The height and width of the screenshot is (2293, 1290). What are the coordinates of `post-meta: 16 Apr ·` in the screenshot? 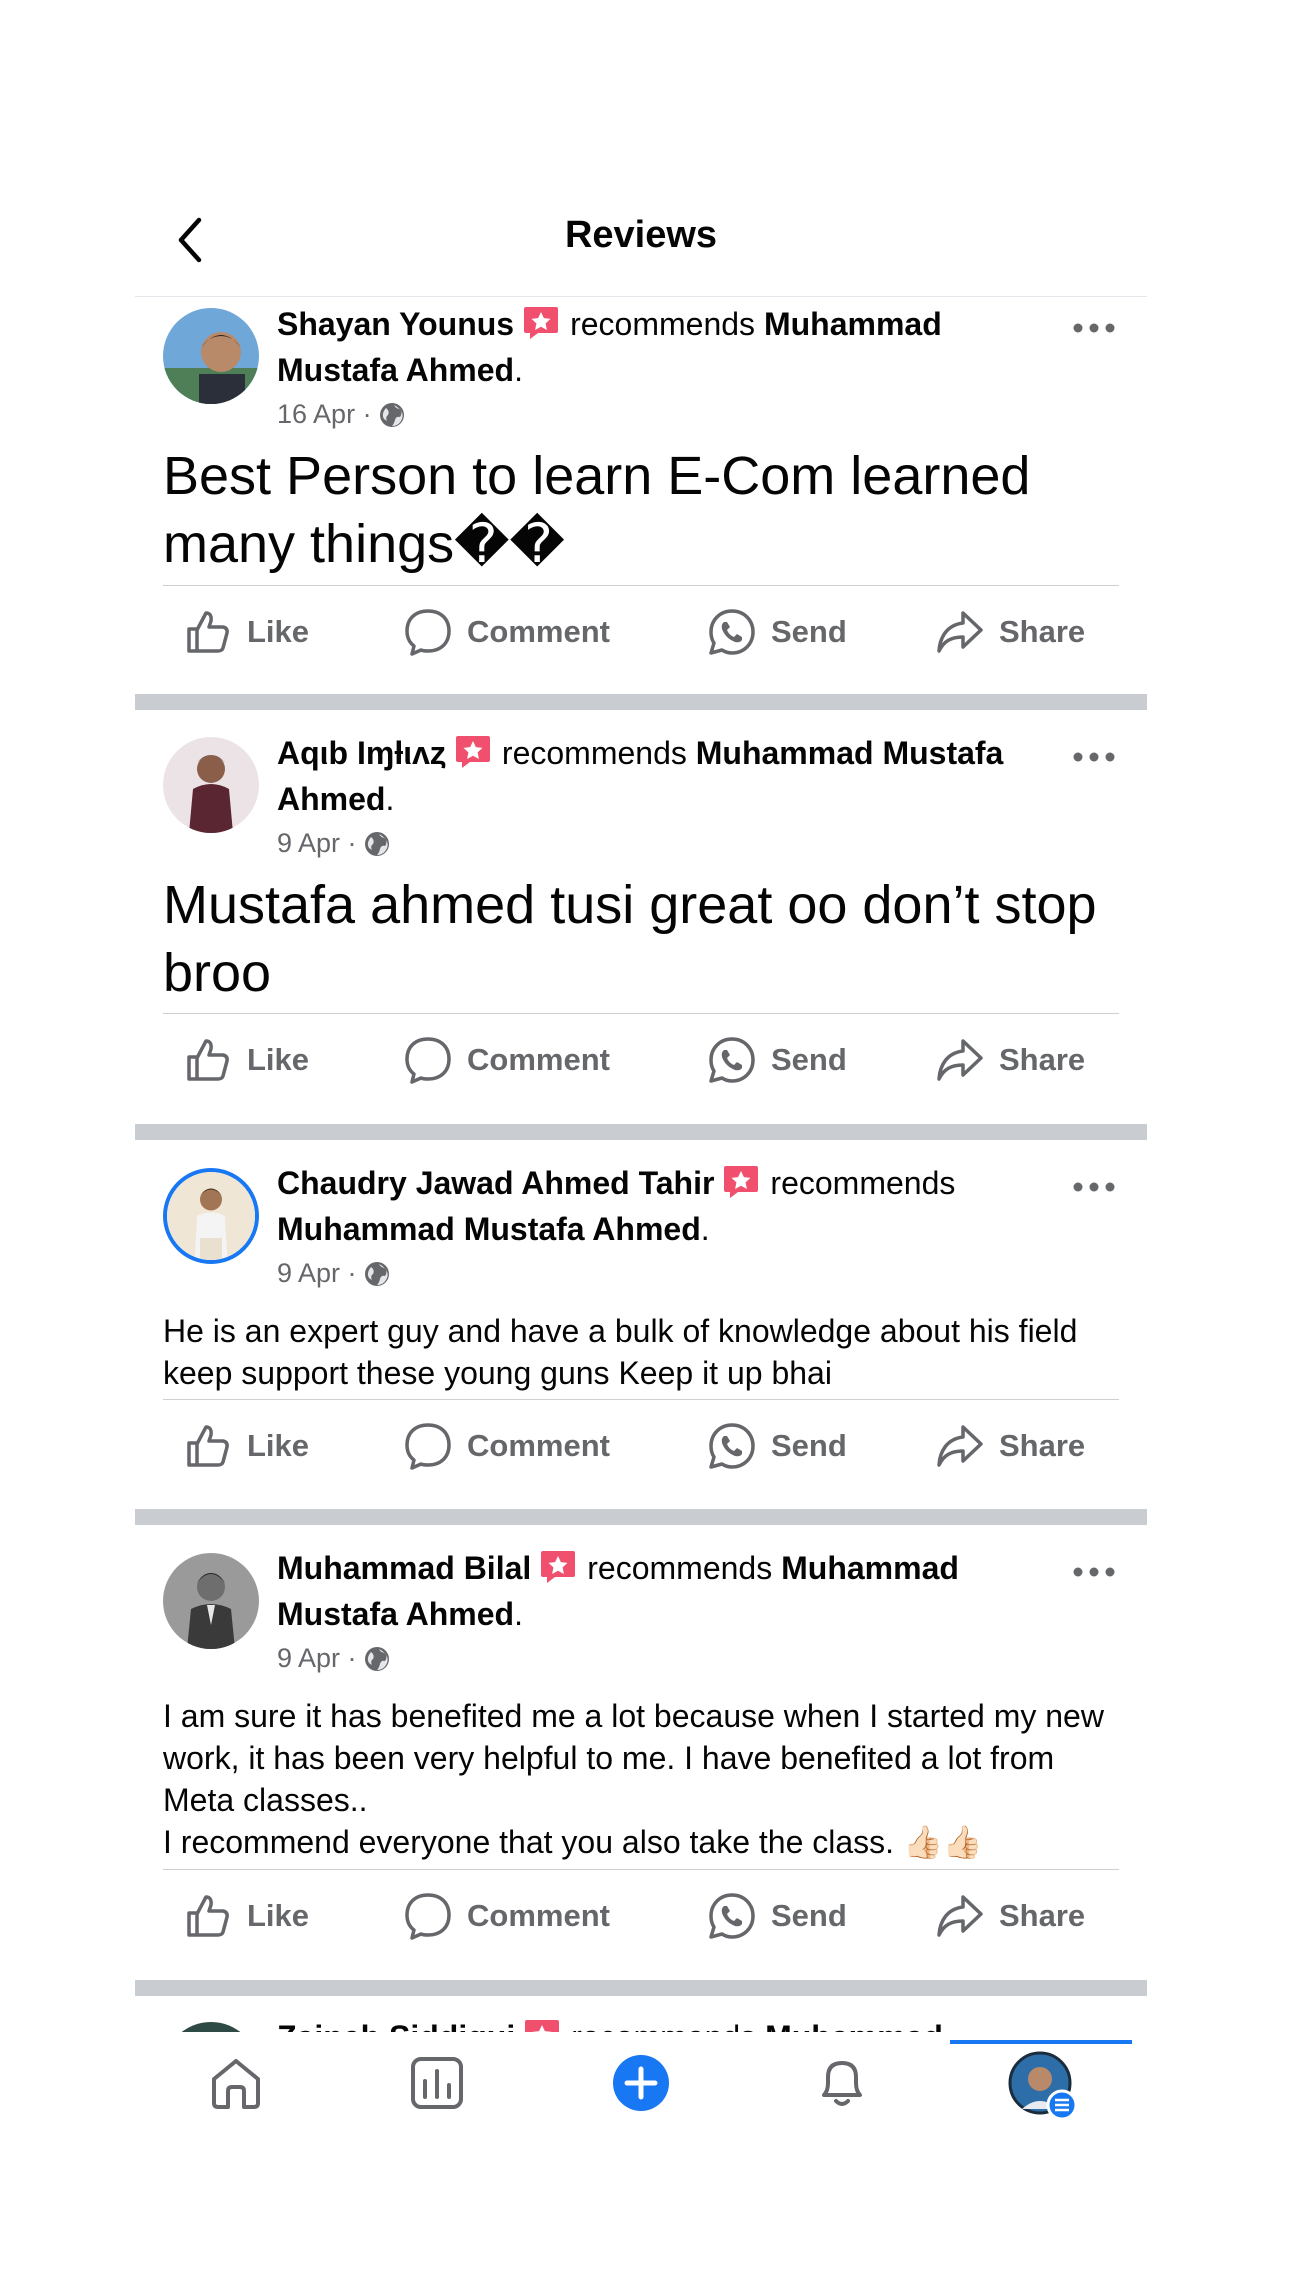 It's located at (341, 414).